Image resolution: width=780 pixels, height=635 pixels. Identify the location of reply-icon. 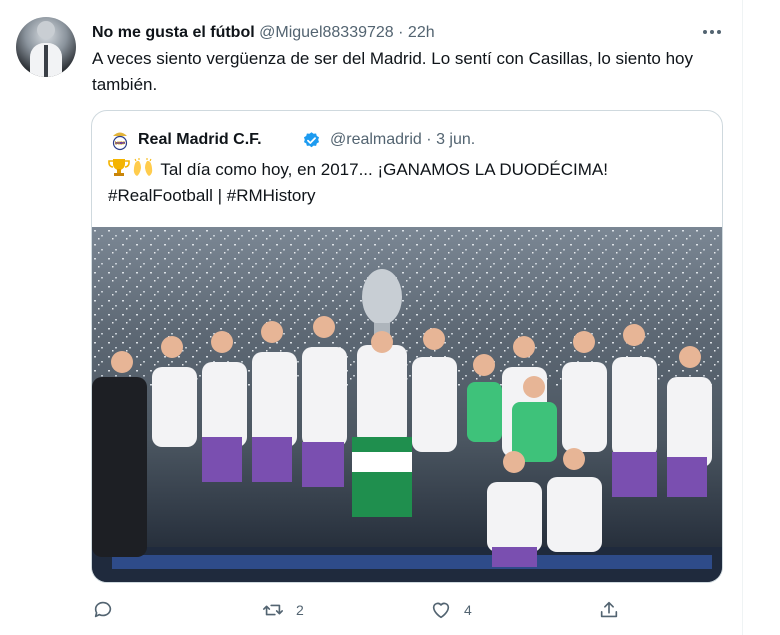
(103, 609).